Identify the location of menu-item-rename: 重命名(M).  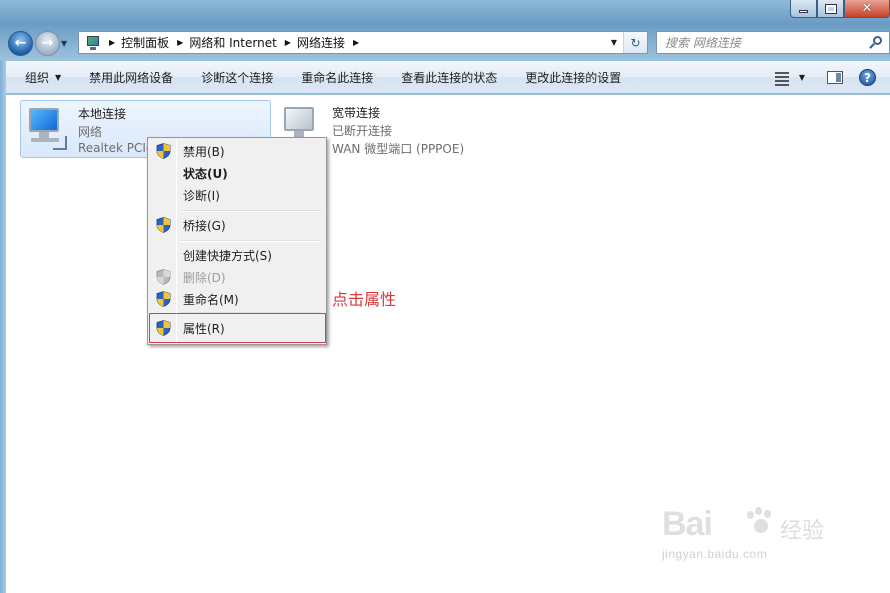
(237, 299).